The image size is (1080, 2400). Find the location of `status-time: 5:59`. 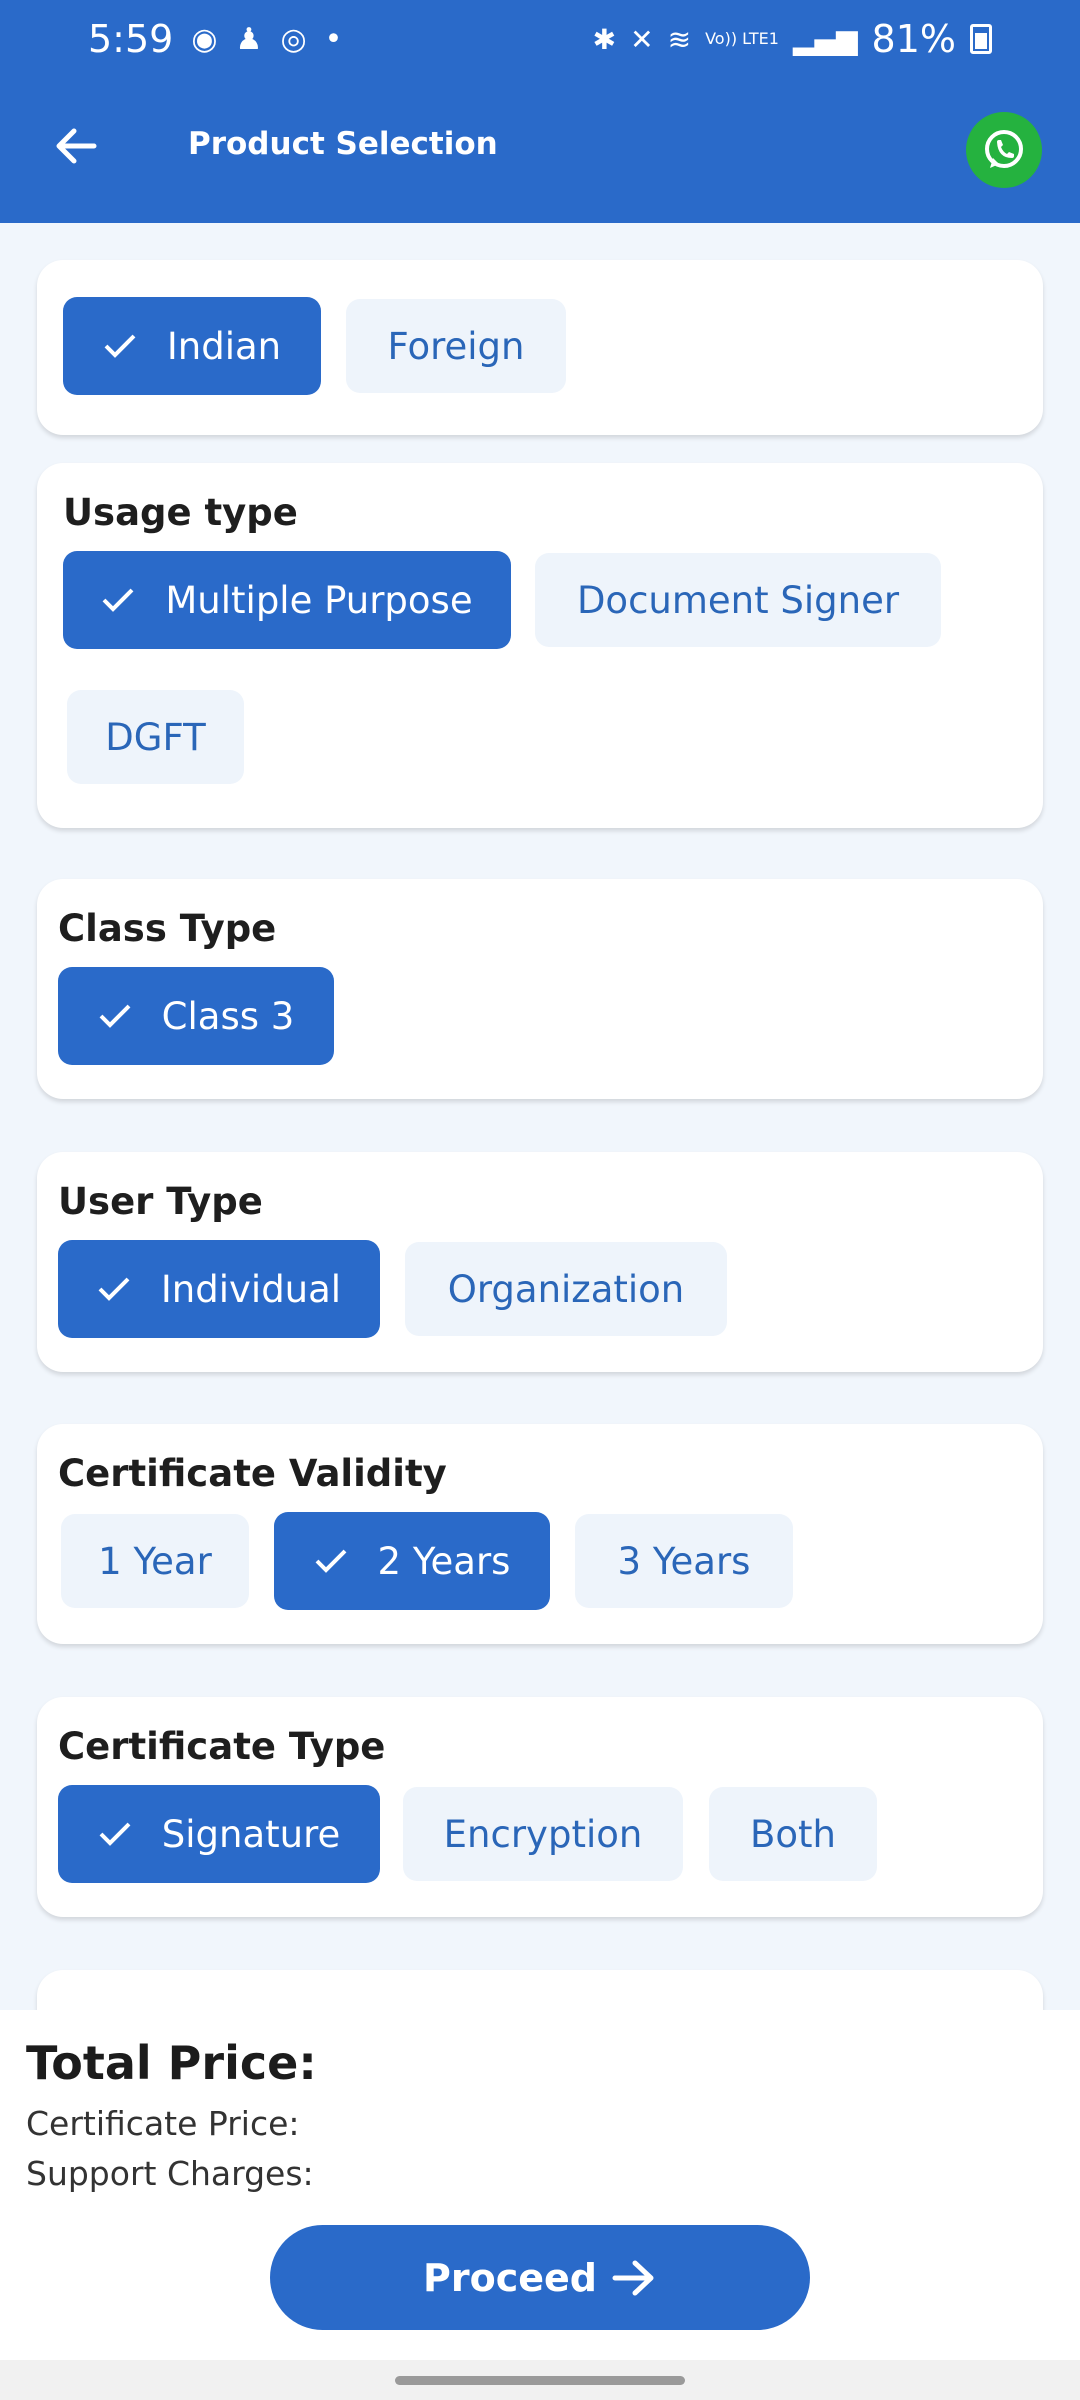

status-time: 5:59 is located at coordinates (131, 39).